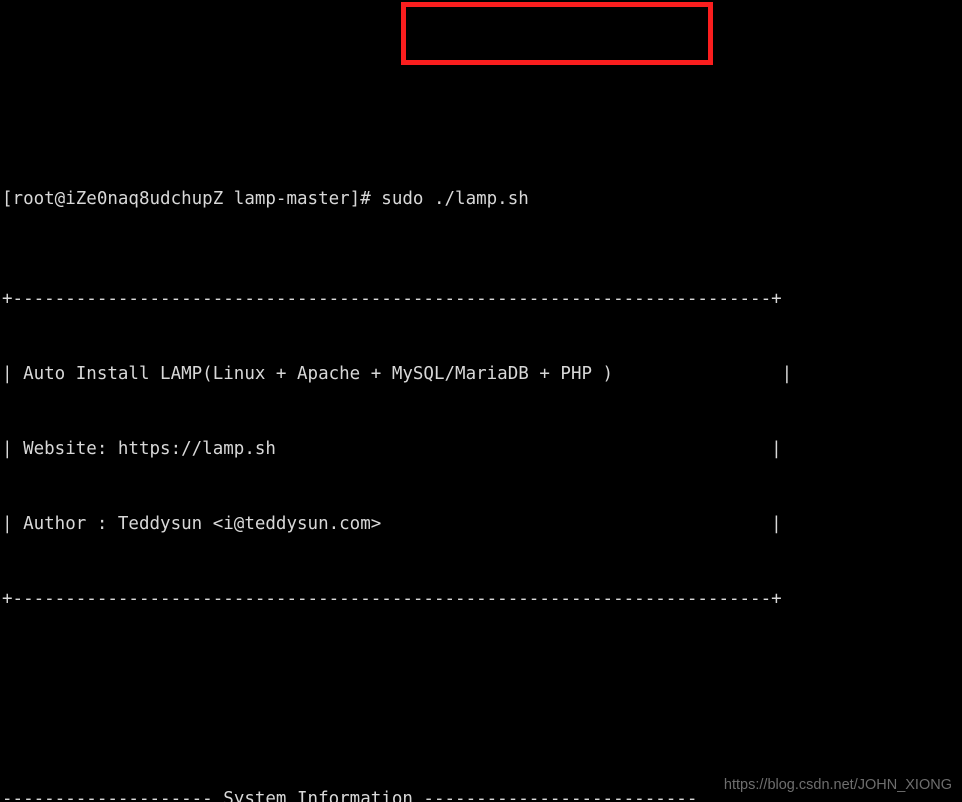  I want to click on blog-watermark: https://blog.csdn.net/JOHN_XIONG, so click(837, 785).